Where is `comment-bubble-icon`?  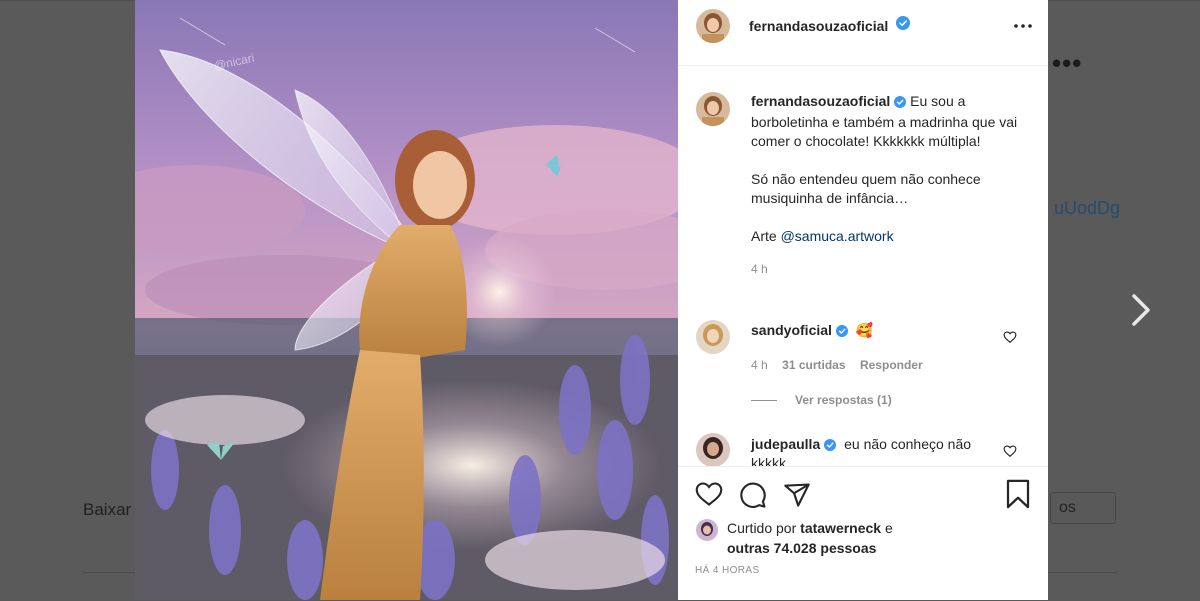 comment-bubble-icon is located at coordinates (753, 497).